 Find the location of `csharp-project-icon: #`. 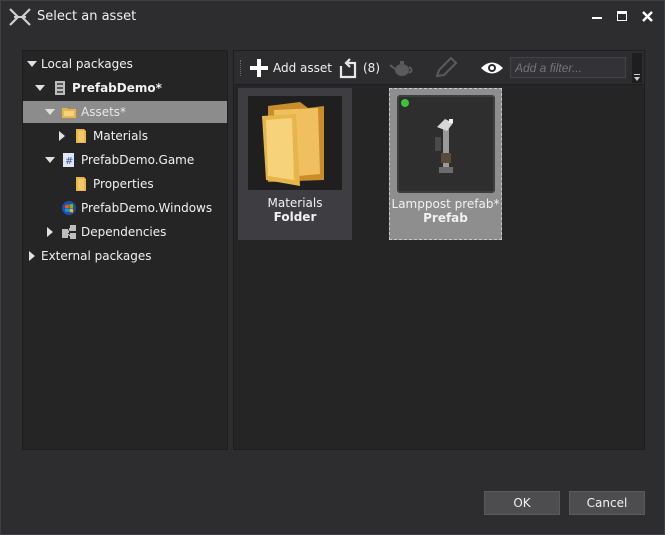

csharp-project-icon: # is located at coordinates (68, 160).